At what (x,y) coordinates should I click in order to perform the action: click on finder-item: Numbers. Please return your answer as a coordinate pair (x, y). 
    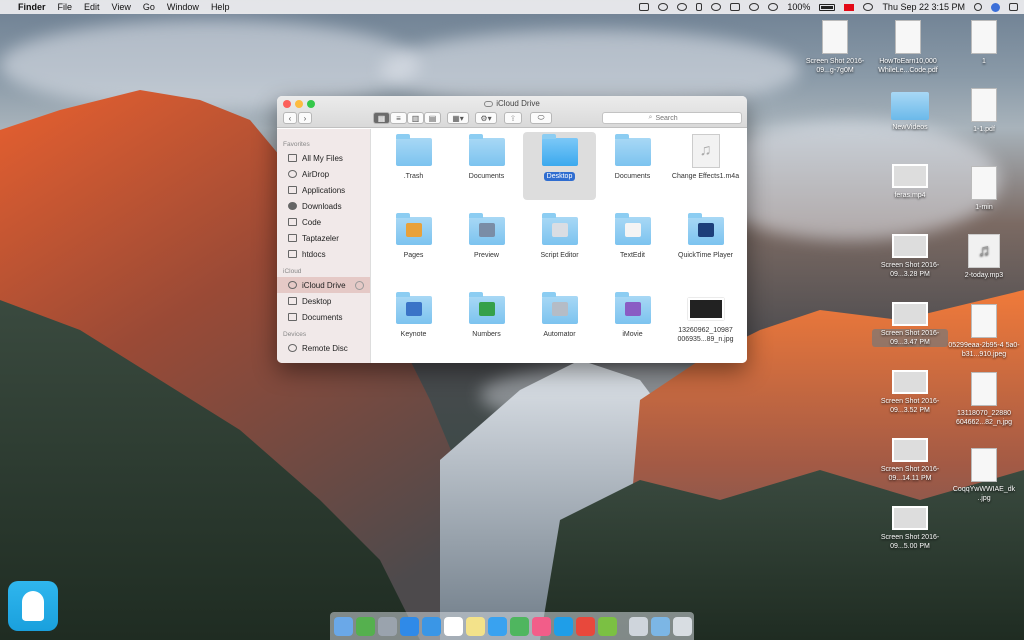
    Looking at the image, I should click on (486, 324).